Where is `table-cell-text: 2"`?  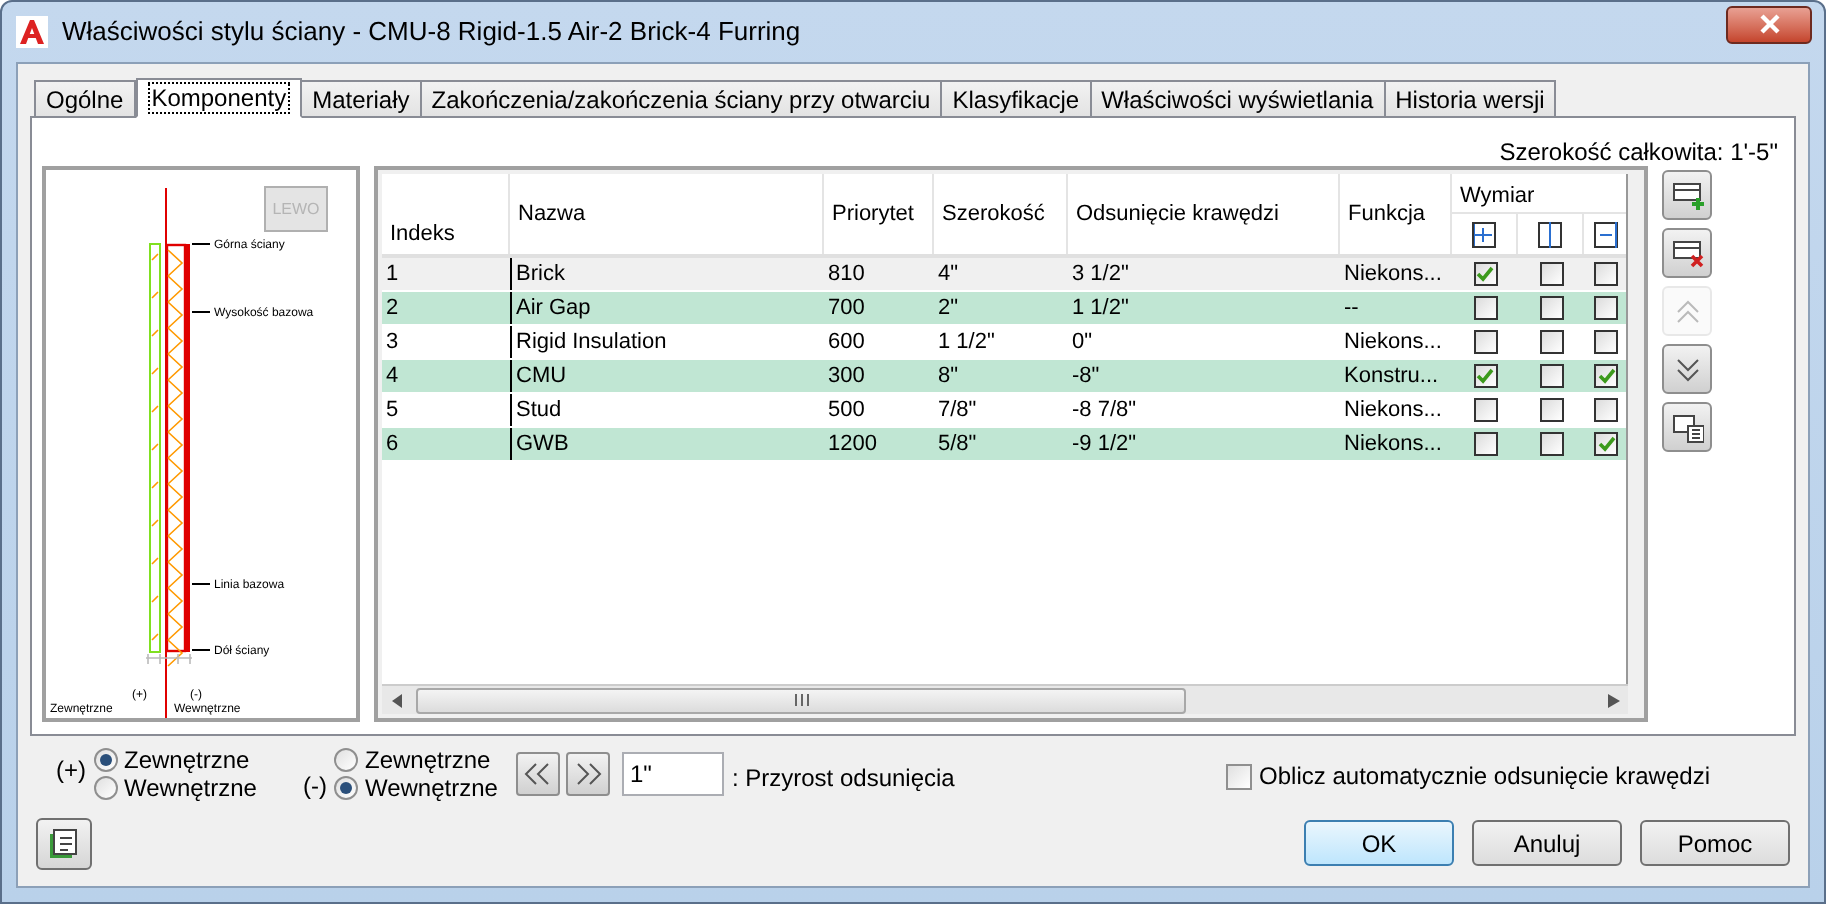 table-cell-text: 2" is located at coordinates (948, 309).